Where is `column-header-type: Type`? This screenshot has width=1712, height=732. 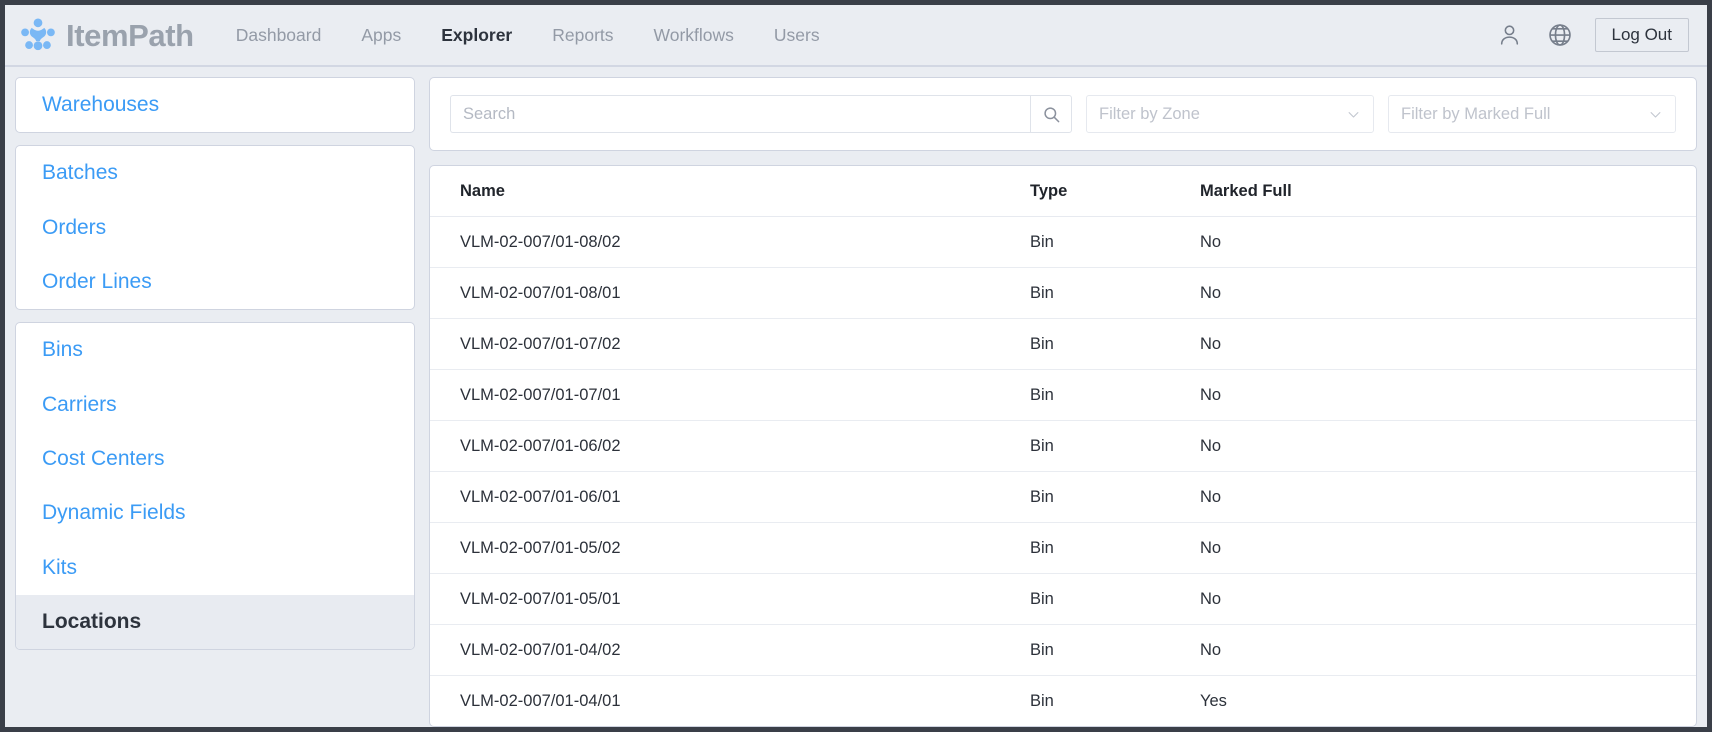 column-header-type: Type is located at coordinates (1115, 191).